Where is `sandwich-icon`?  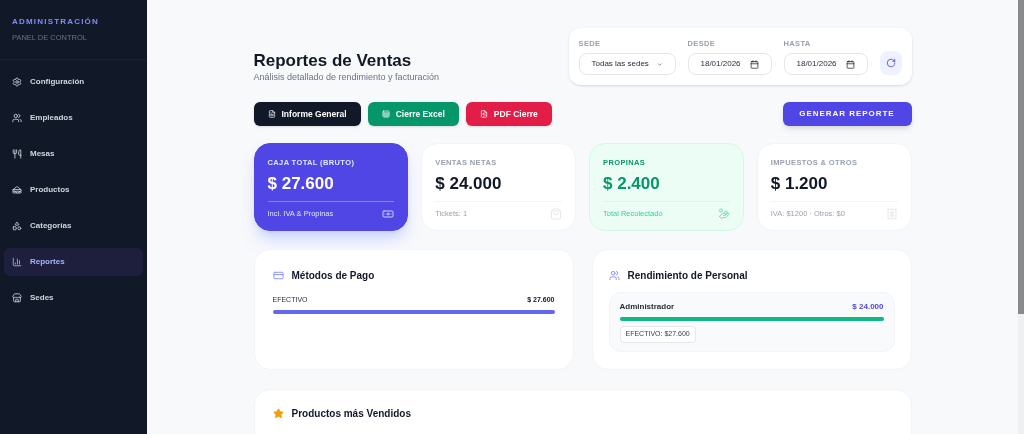
sandwich-icon is located at coordinates (17, 190).